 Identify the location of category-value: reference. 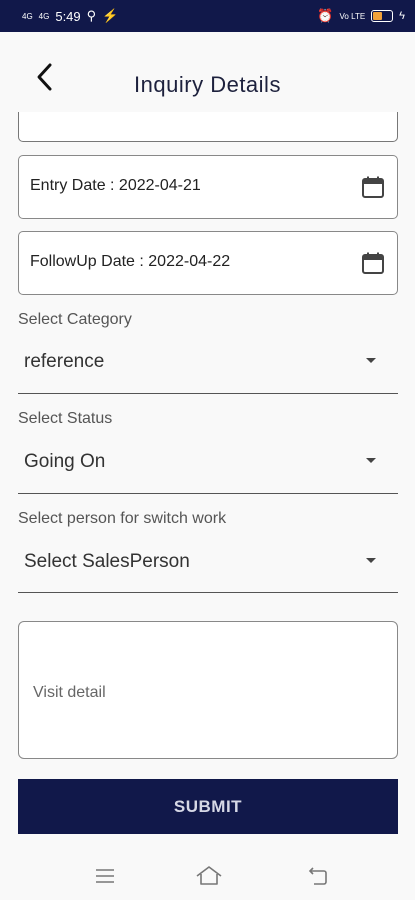
(64, 362).